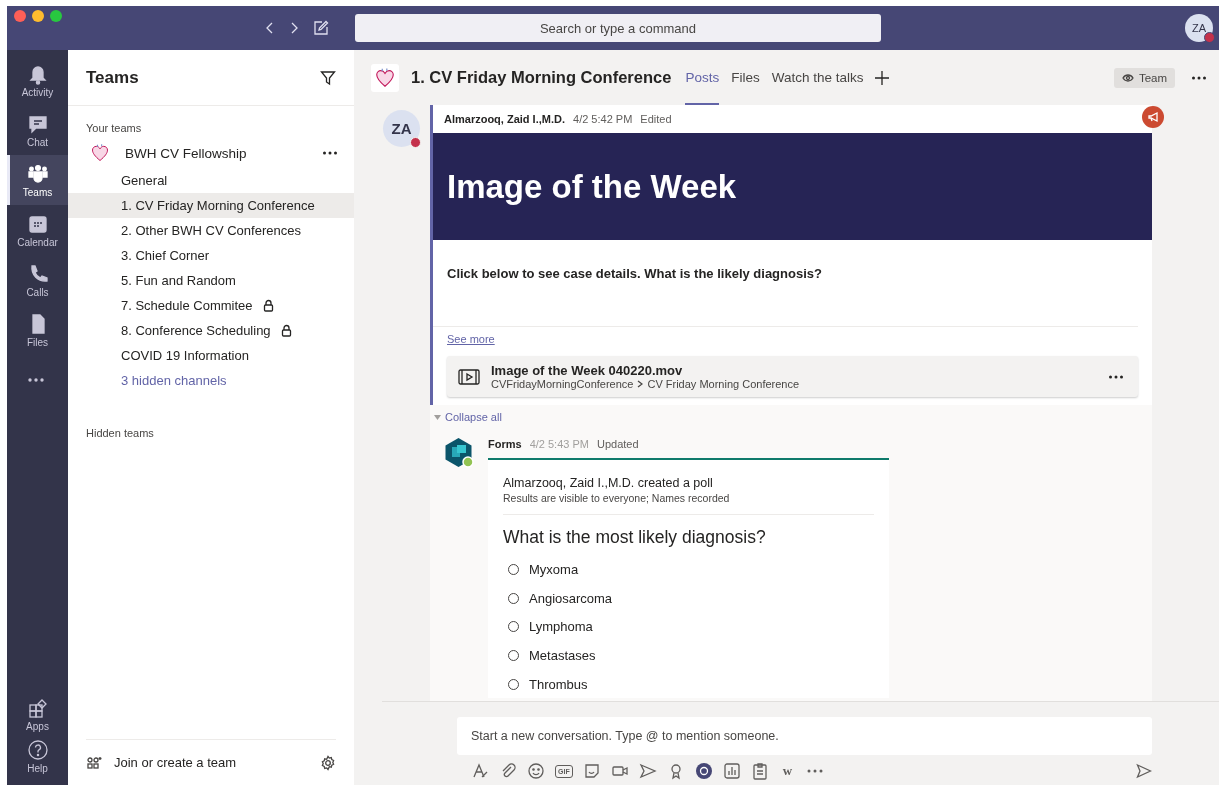 Image resolution: width=1219 pixels, height=785 pixels. What do you see at coordinates (37, 230) in the screenshot?
I see `rail-item: Calendar` at bounding box center [37, 230].